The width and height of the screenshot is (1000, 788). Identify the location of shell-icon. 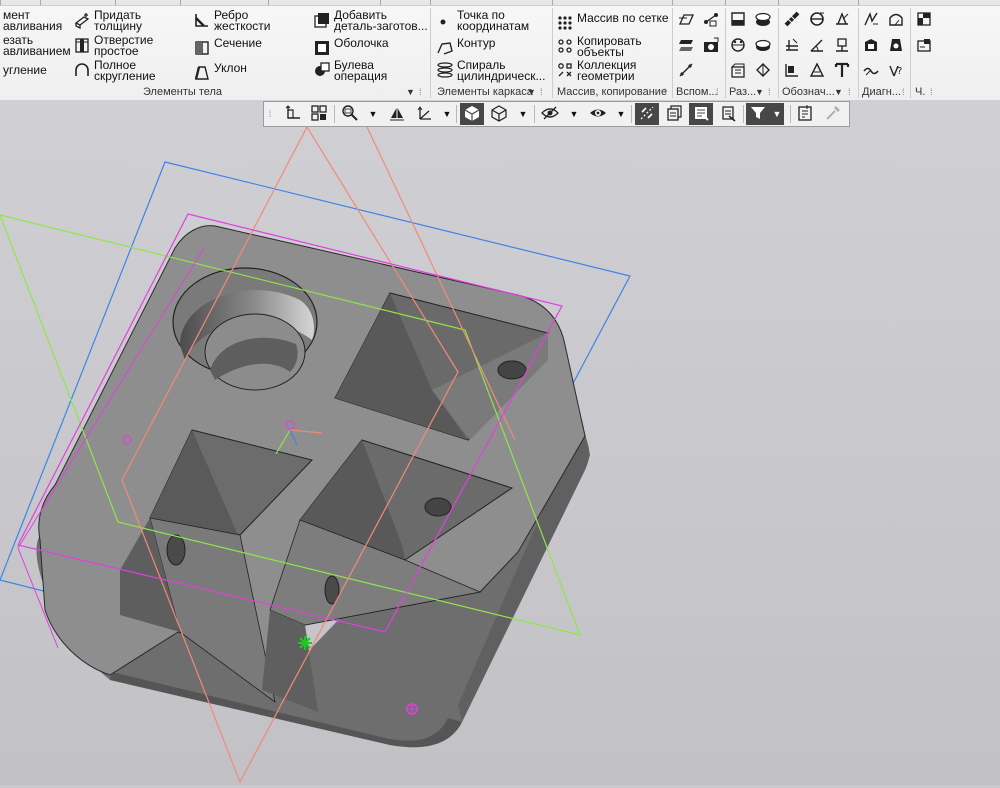
(322, 48).